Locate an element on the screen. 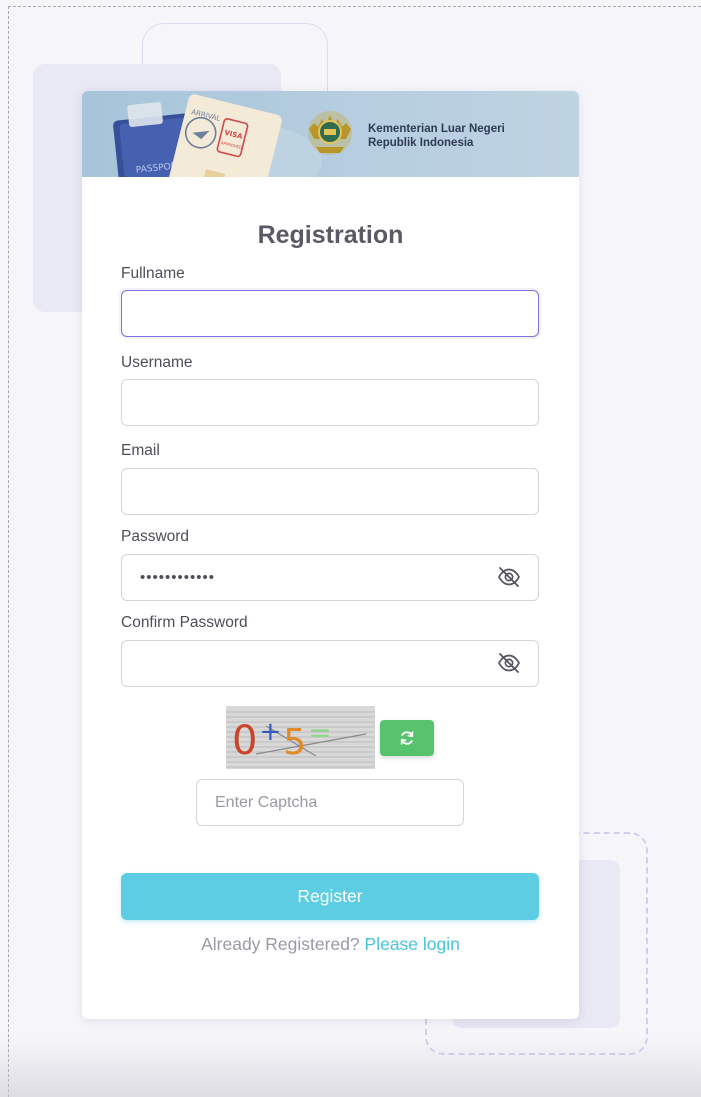  captcha-char: = is located at coordinates (319, 732).